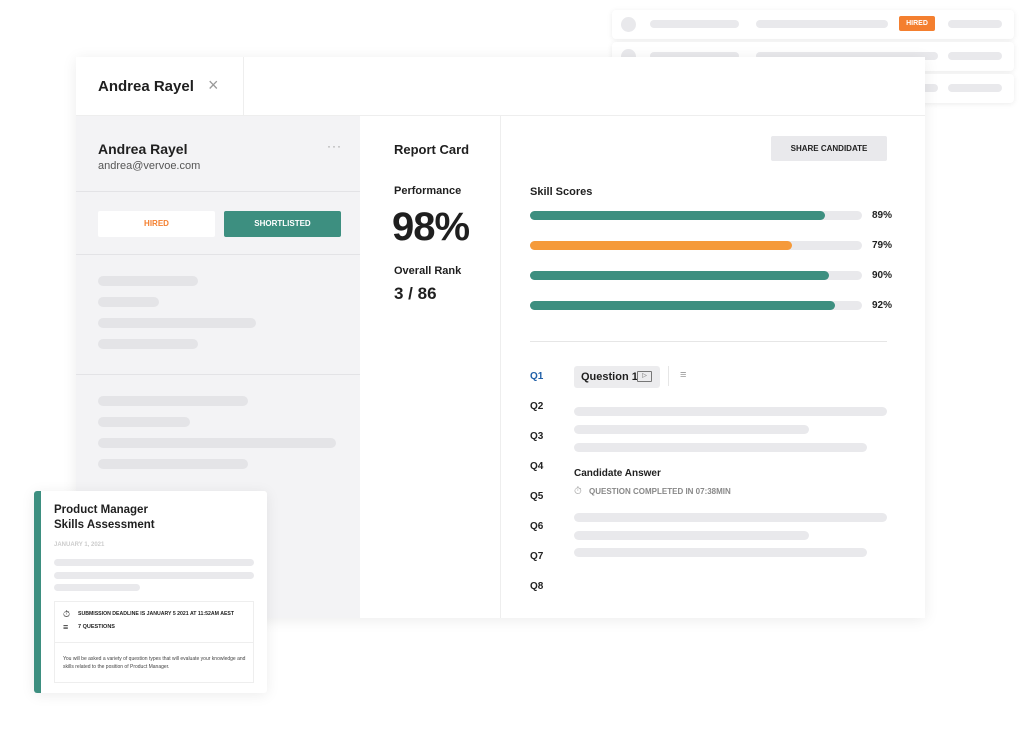 The height and width of the screenshot is (729, 1024). Describe the element at coordinates (536, 376) in the screenshot. I see `question-nav-q1: Q1` at that location.